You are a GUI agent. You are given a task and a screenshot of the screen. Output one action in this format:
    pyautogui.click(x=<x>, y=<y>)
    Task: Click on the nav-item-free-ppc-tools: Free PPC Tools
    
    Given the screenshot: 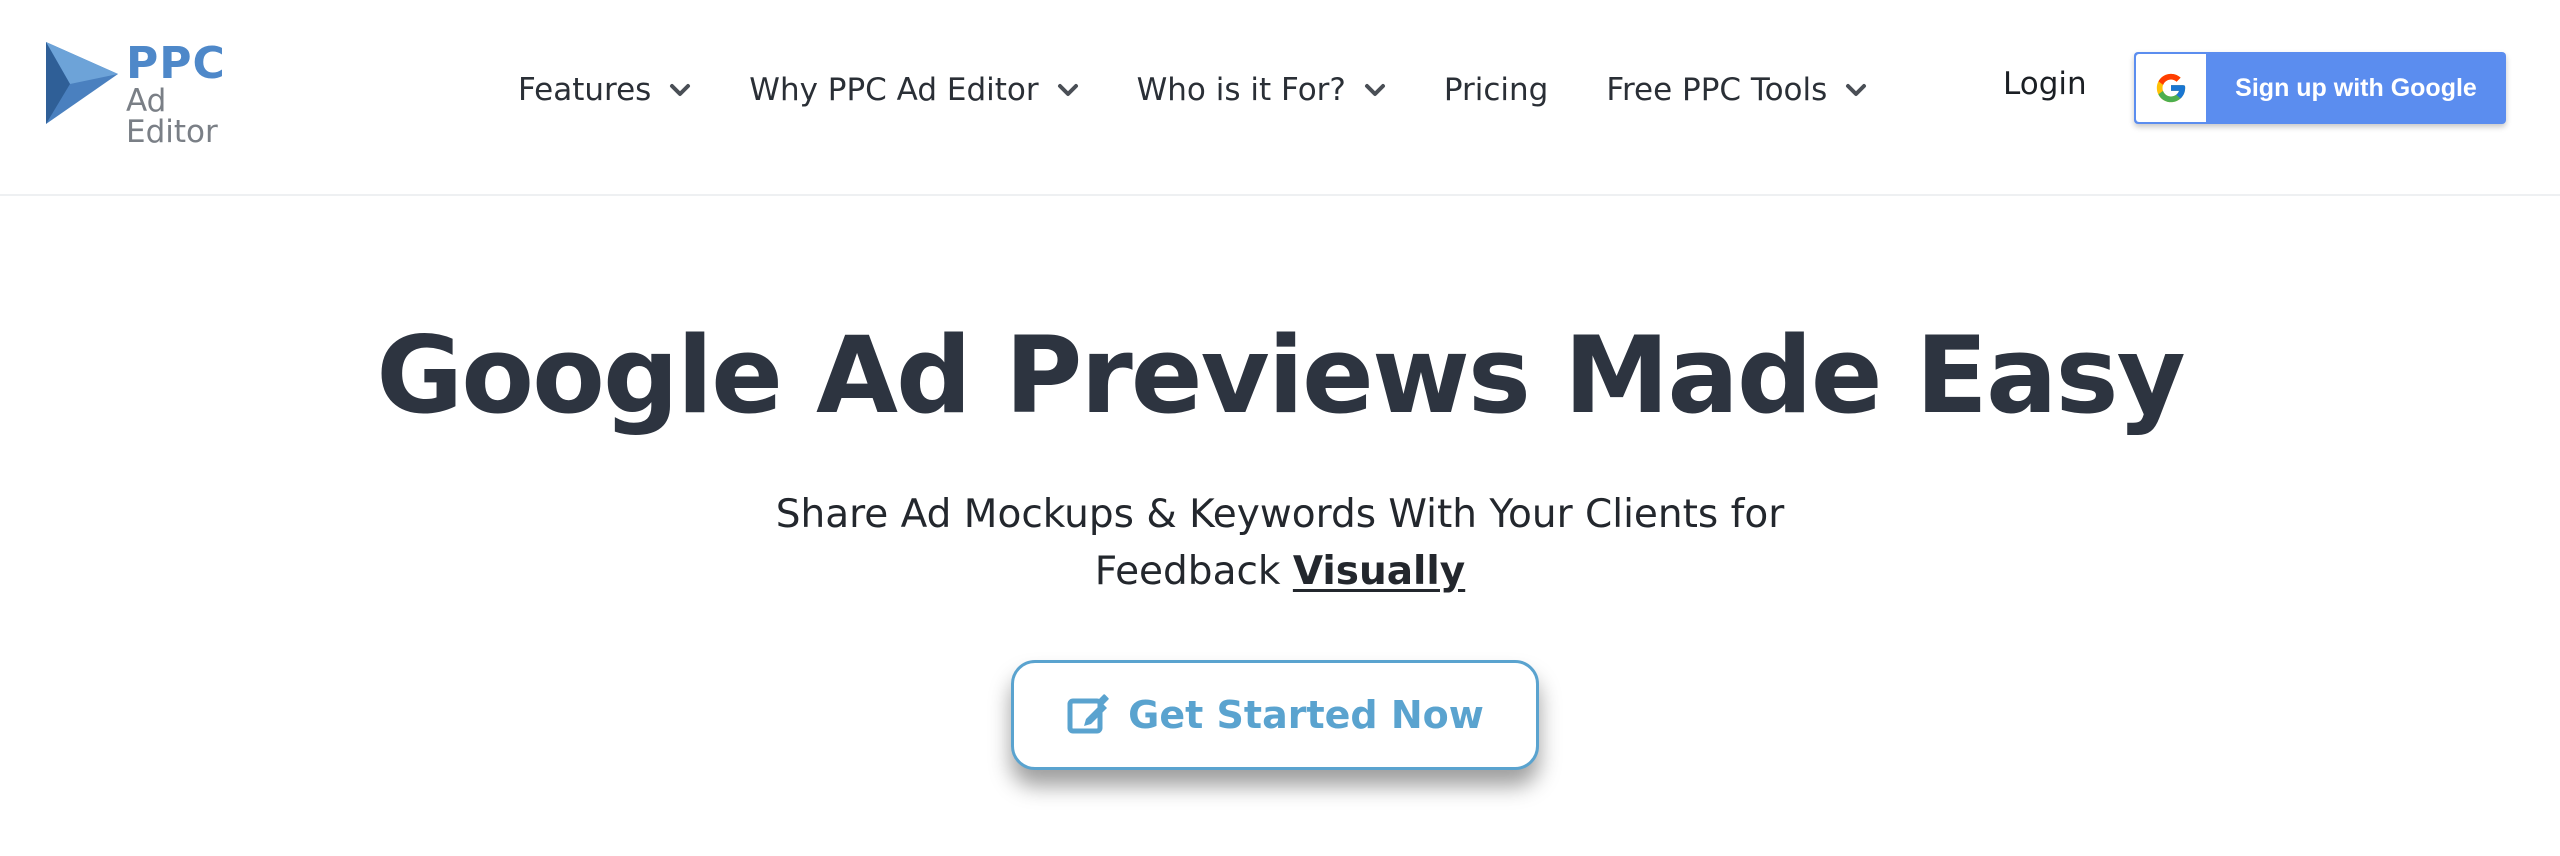 What is the action you would take?
    pyautogui.click(x=1736, y=90)
    